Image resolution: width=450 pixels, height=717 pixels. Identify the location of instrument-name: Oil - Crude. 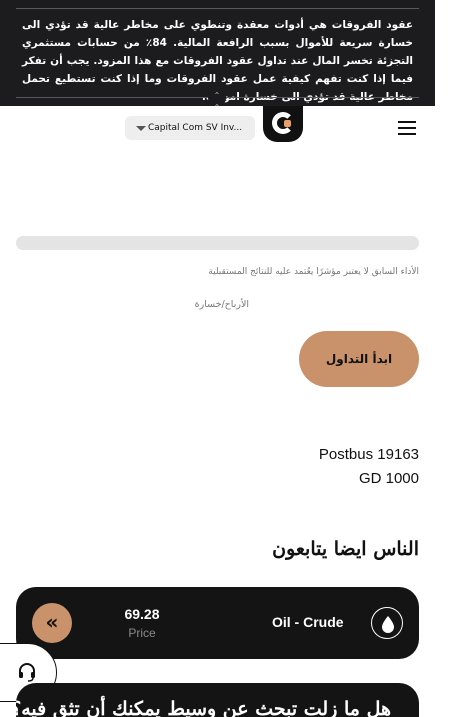
(308, 622).